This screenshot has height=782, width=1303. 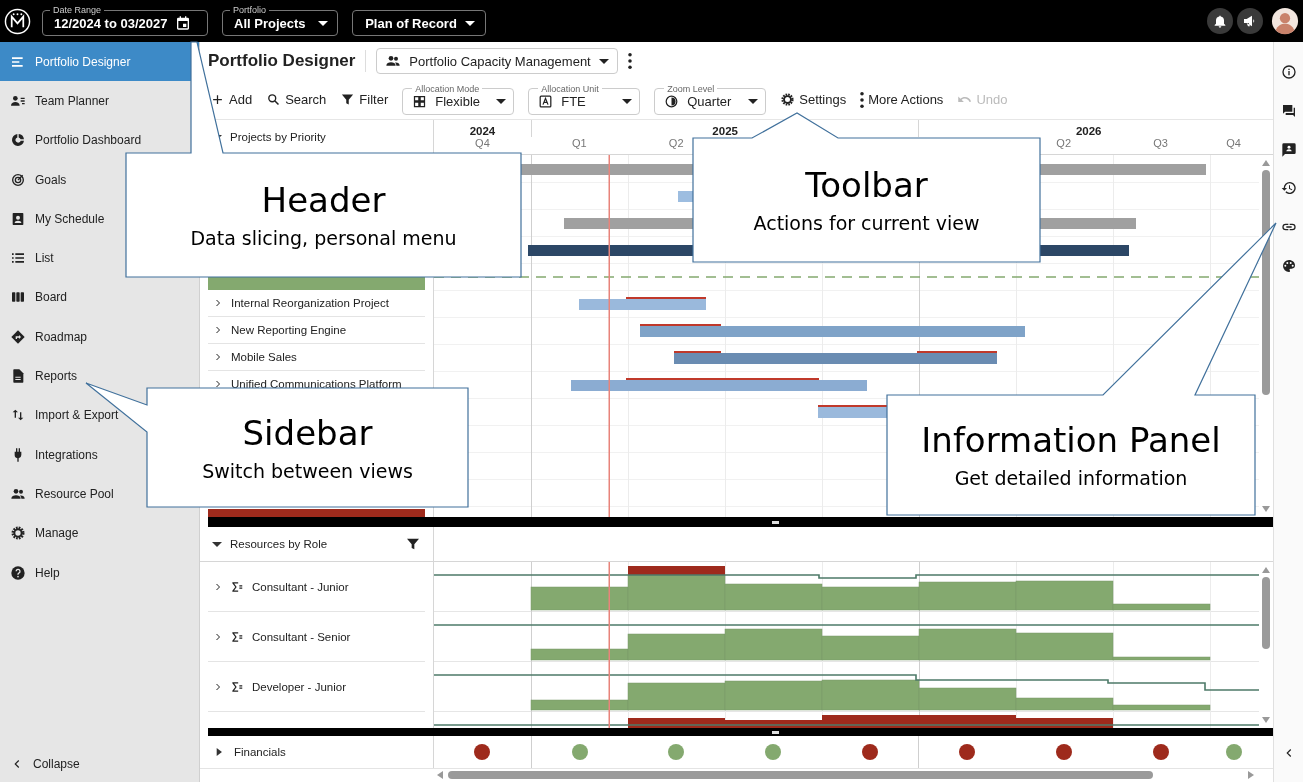 What do you see at coordinates (30, 572) in the screenshot?
I see `sidebar-item: Help` at bounding box center [30, 572].